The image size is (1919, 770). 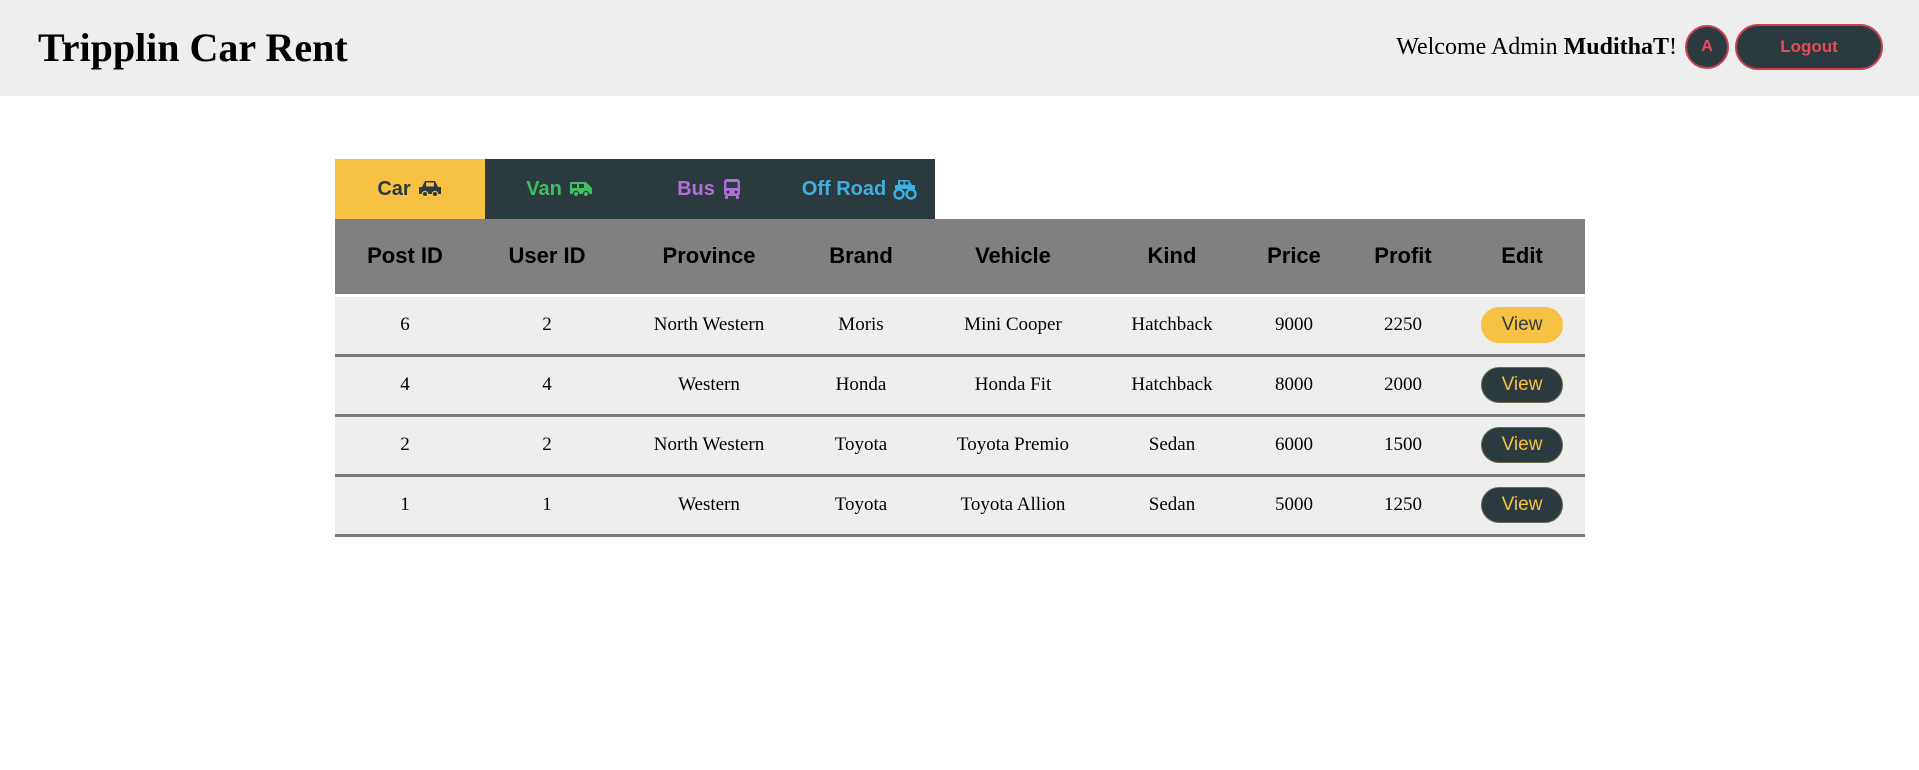 I want to click on car-icon, so click(x=430, y=189).